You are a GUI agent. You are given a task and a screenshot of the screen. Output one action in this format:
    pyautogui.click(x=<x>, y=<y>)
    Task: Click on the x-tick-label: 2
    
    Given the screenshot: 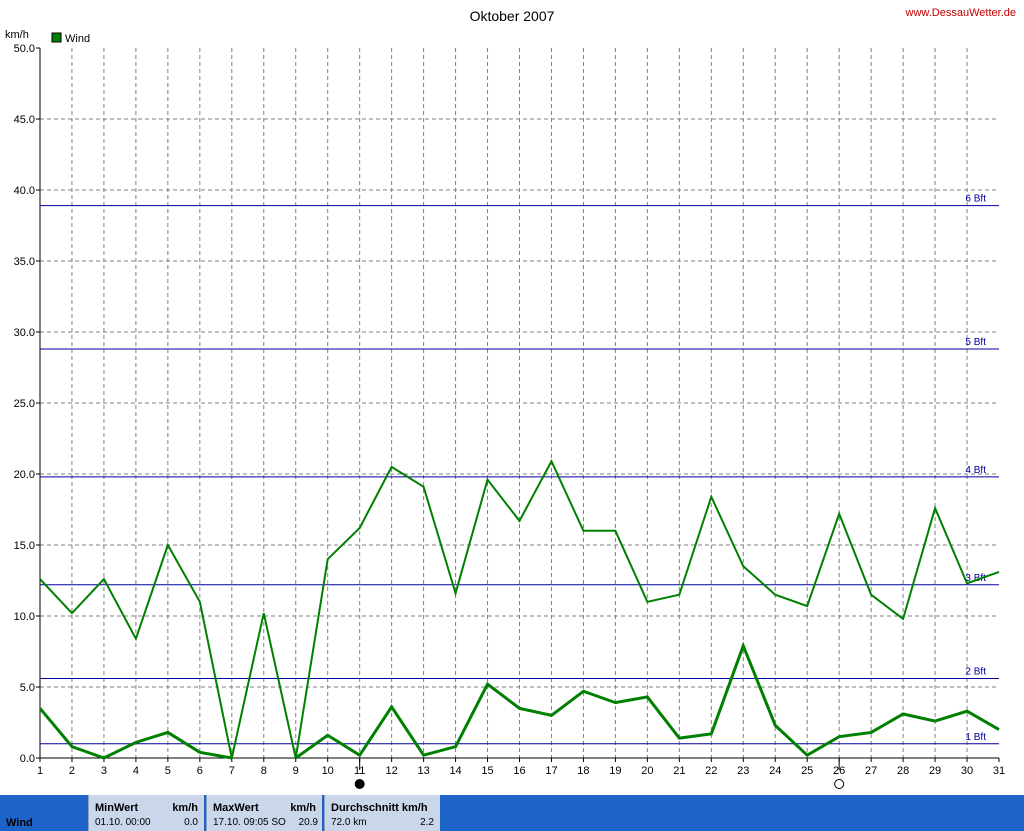 What is the action you would take?
    pyautogui.click(x=72, y=771)
    